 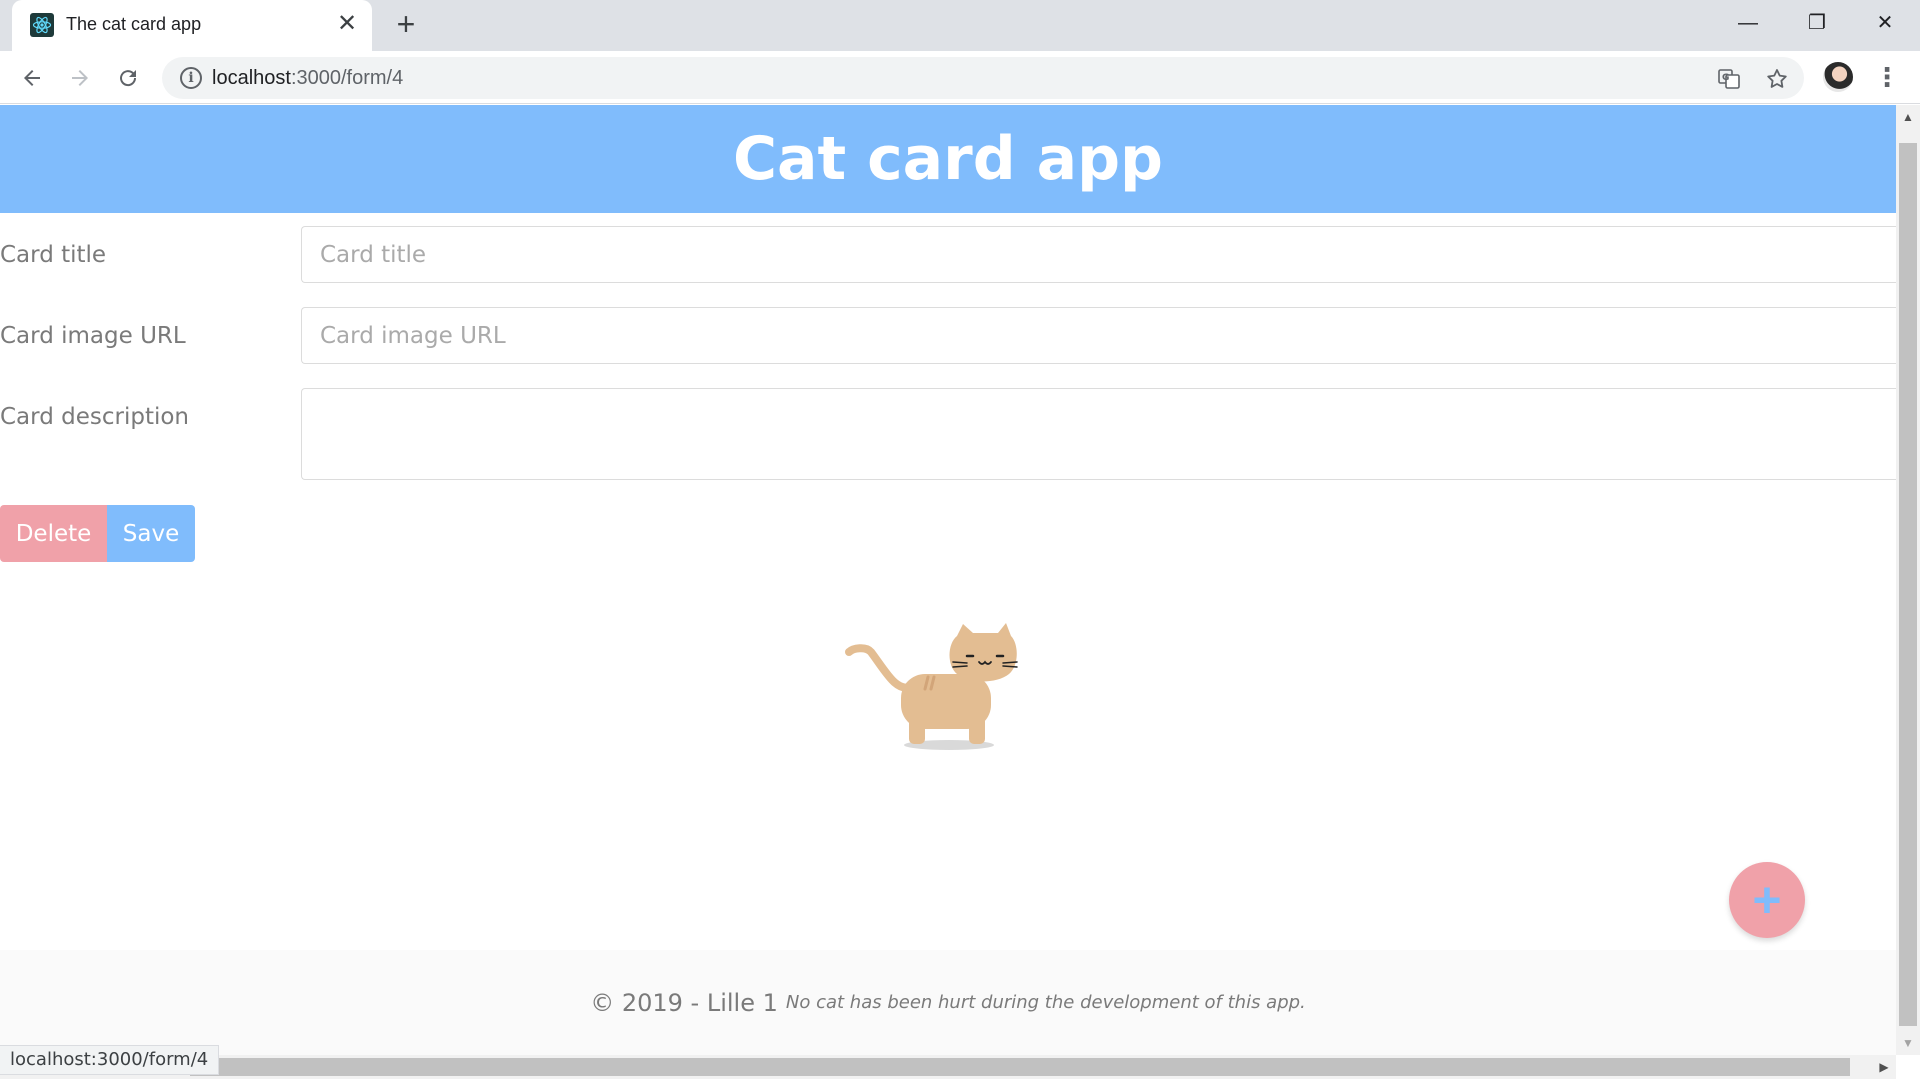 I want to click on card-title-input, so click(x=1098, y=254).